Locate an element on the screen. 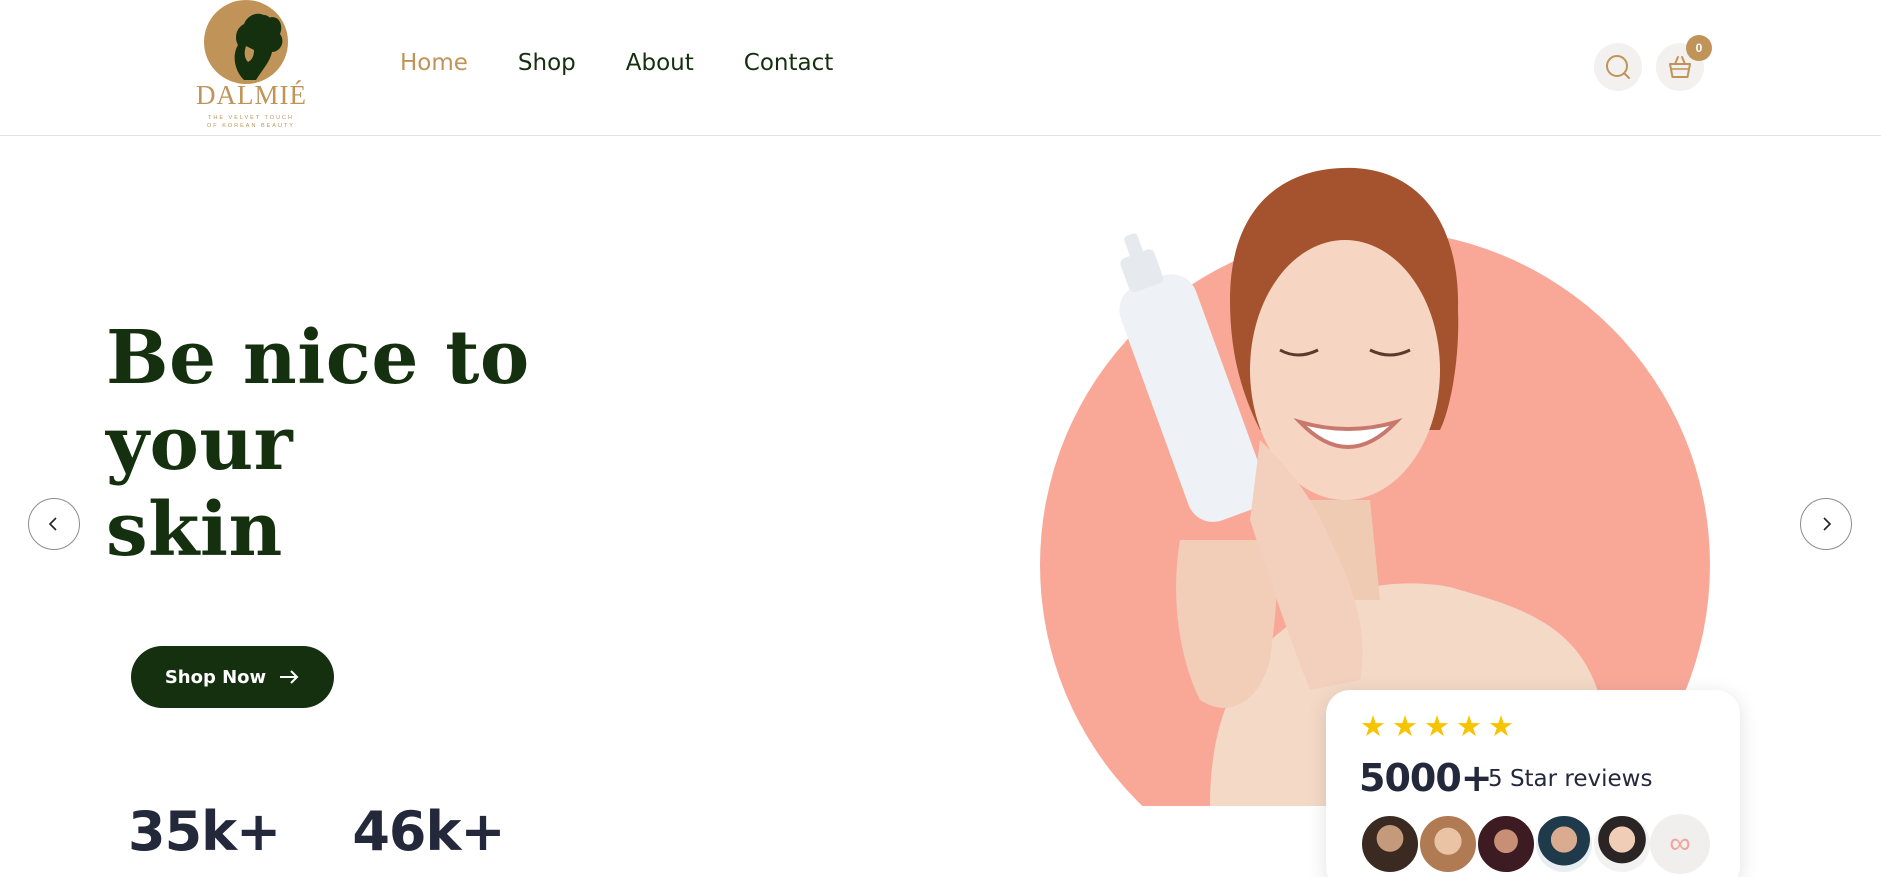 This screenshot has height=877, width=1881. hero-title: Be nice to your skin is located at coordinates (318, 444).